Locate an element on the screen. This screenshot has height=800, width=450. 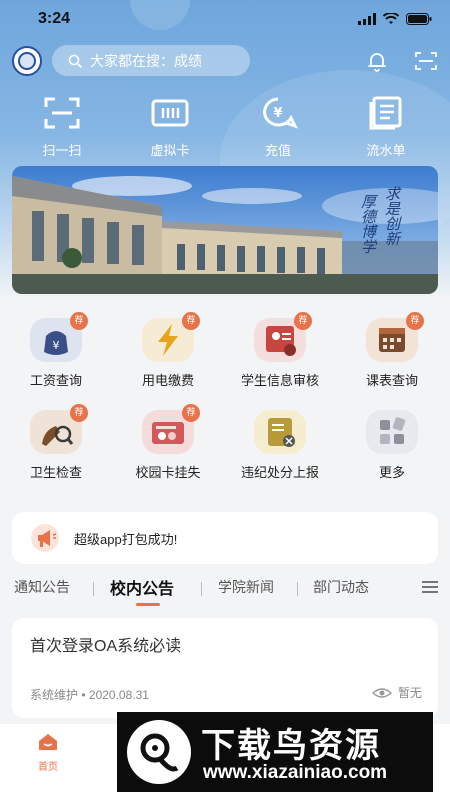
news-tabs: 通知公告 校内公告 学院新闻 部门动态 is located at coordinates (225, 590).